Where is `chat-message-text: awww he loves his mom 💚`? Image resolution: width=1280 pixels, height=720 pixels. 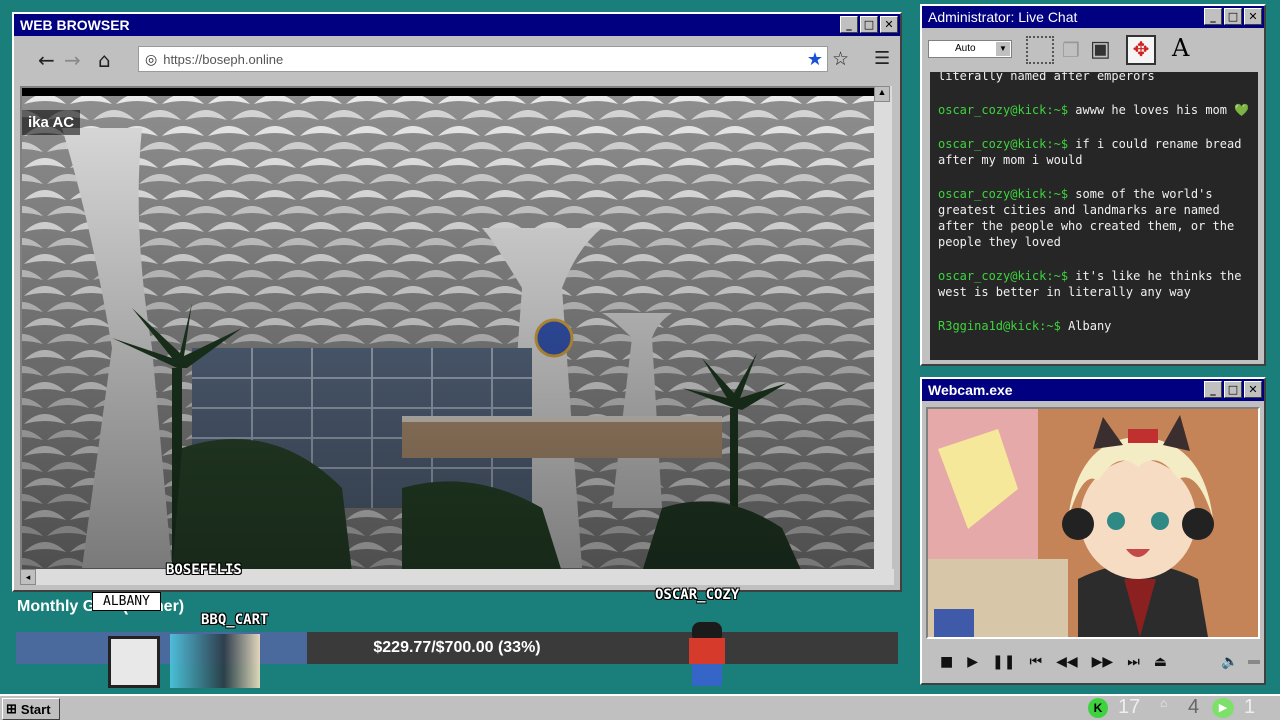 chat-message-text: awww he loves his mom 💚 is located at coordinates (1162, 110).